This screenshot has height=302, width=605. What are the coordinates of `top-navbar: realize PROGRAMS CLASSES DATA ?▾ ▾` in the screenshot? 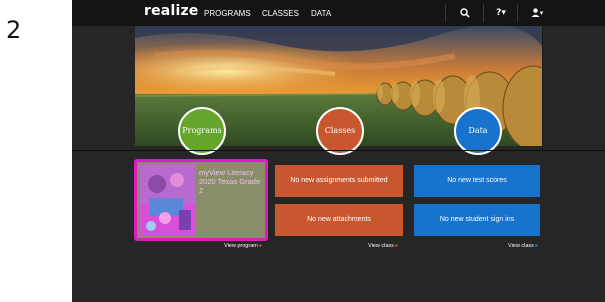 It's located at (338, 13).